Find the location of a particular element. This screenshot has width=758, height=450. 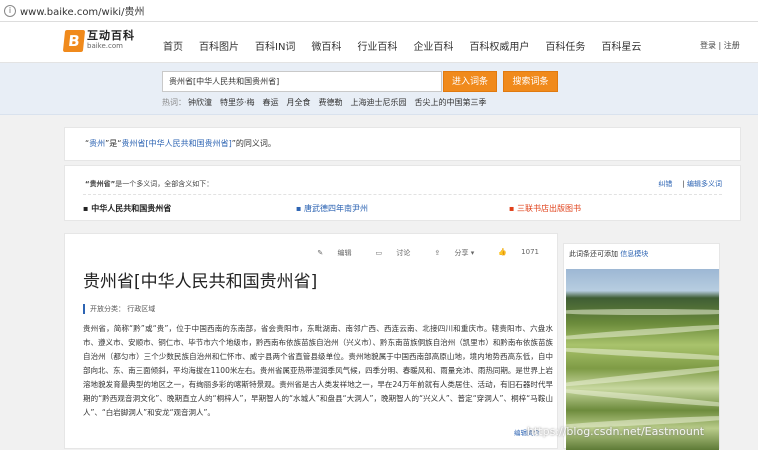

enter-entry-button: 进入词条 is located at coordinates (470, 81).